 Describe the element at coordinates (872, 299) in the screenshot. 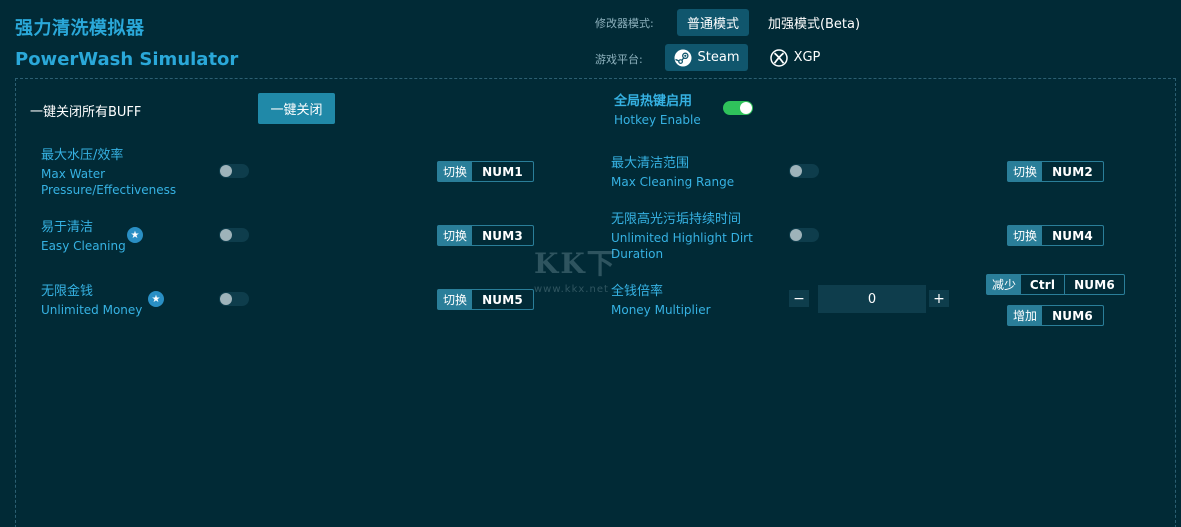

I see `multiplier-value-input: 0` at that location.